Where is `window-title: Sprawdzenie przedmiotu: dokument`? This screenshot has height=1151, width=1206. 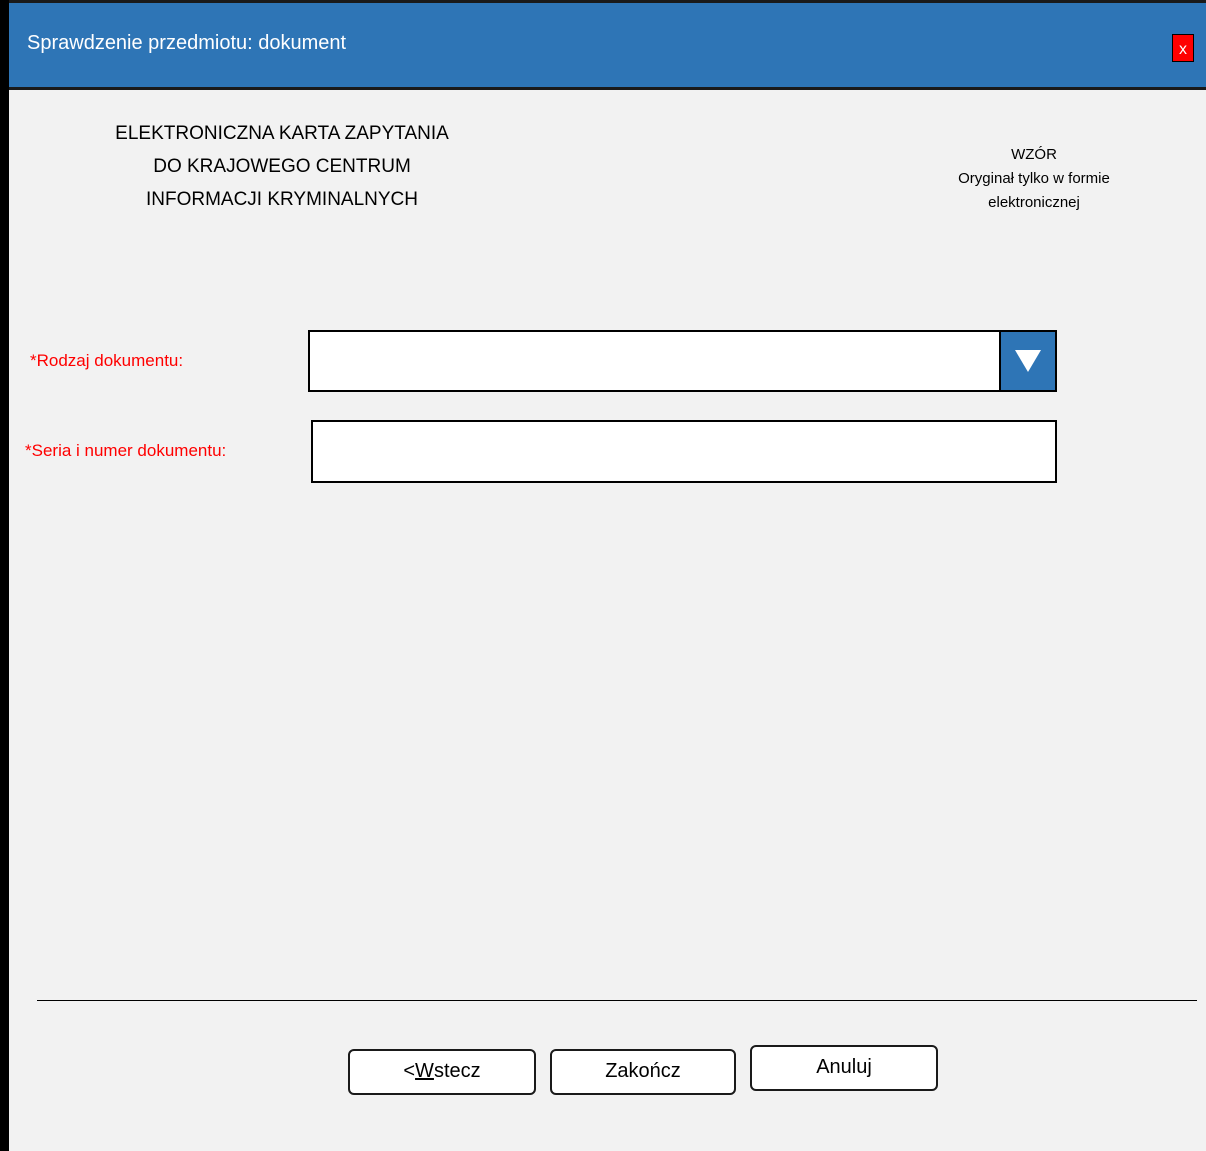 window-title: Sprawdzenie przedmiotu: dokument is located at coordinates (187, 43).